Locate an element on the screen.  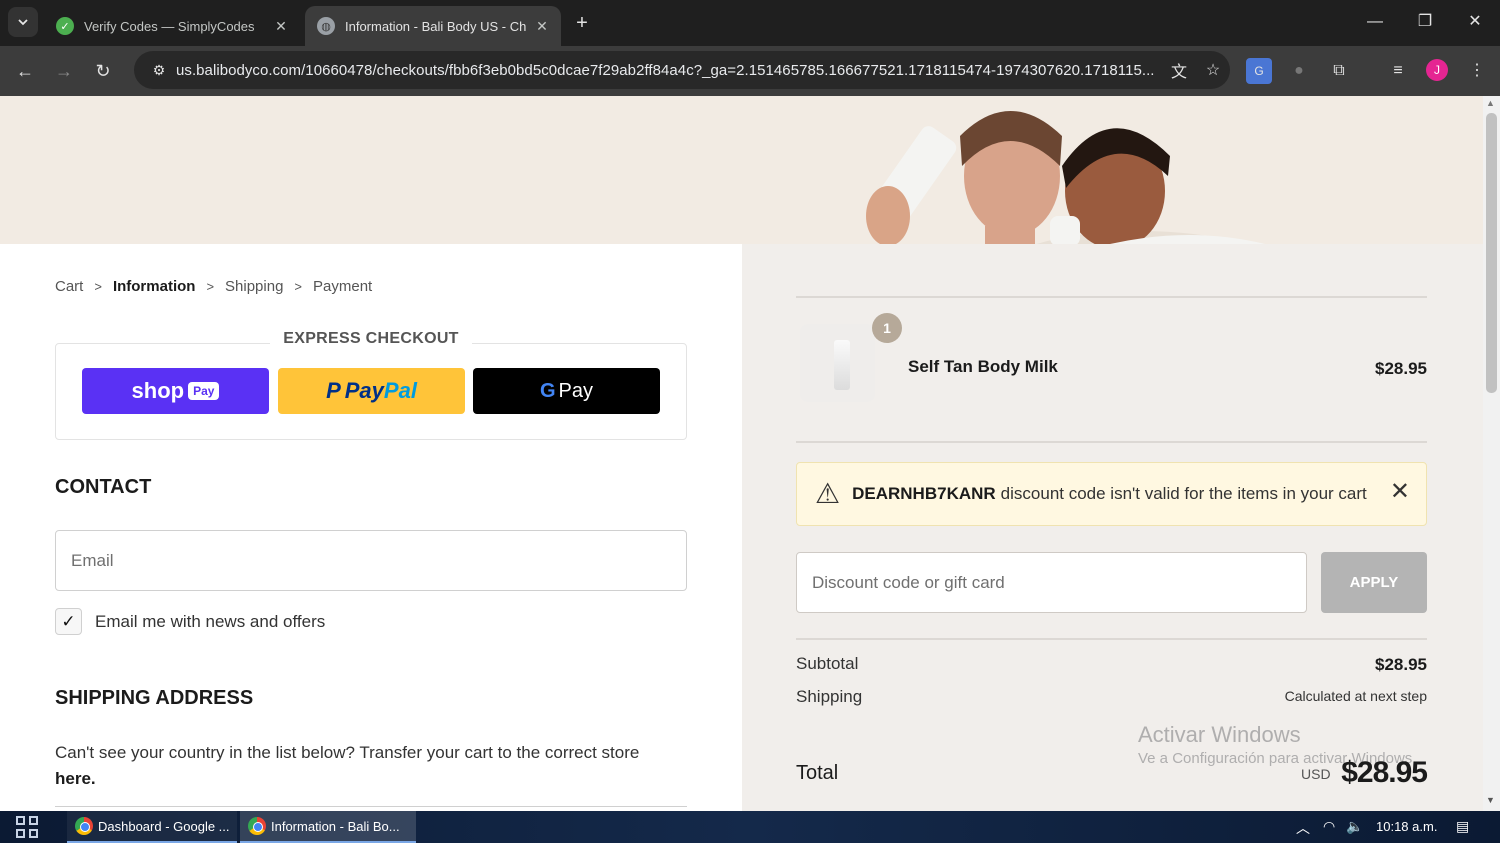
bookmark-star-icon: ☆ is located at coordinates (1213, 70).